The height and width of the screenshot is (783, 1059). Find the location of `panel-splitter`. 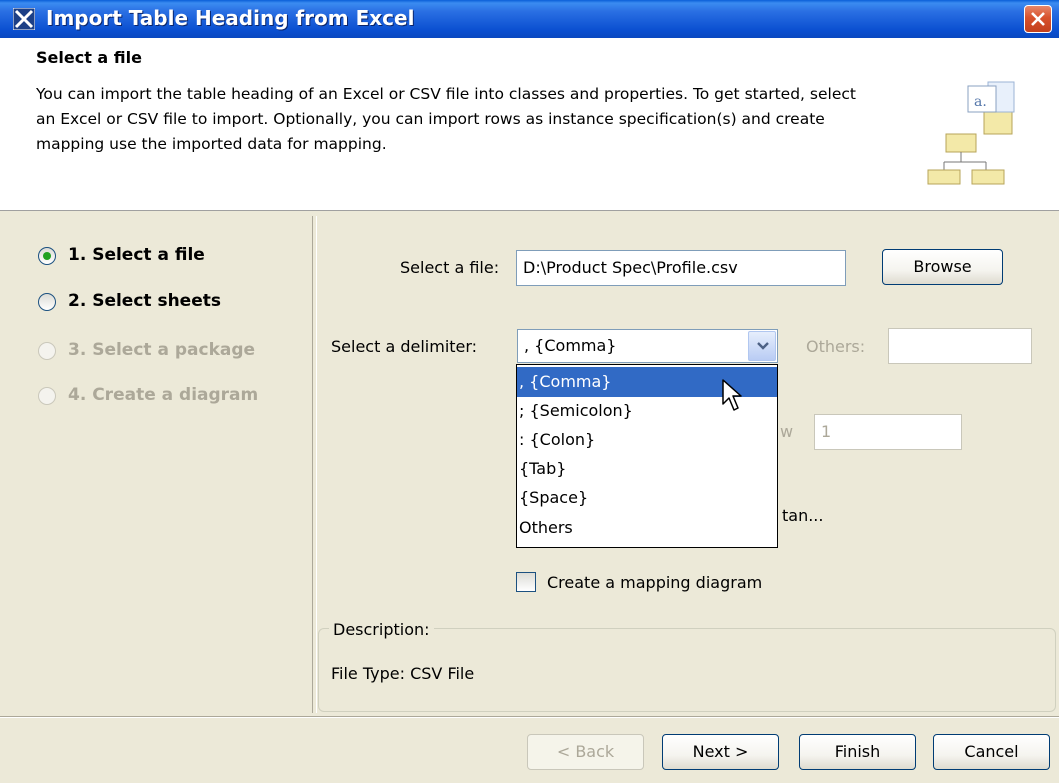

panel-splitter is located at coordinates (314, 464).